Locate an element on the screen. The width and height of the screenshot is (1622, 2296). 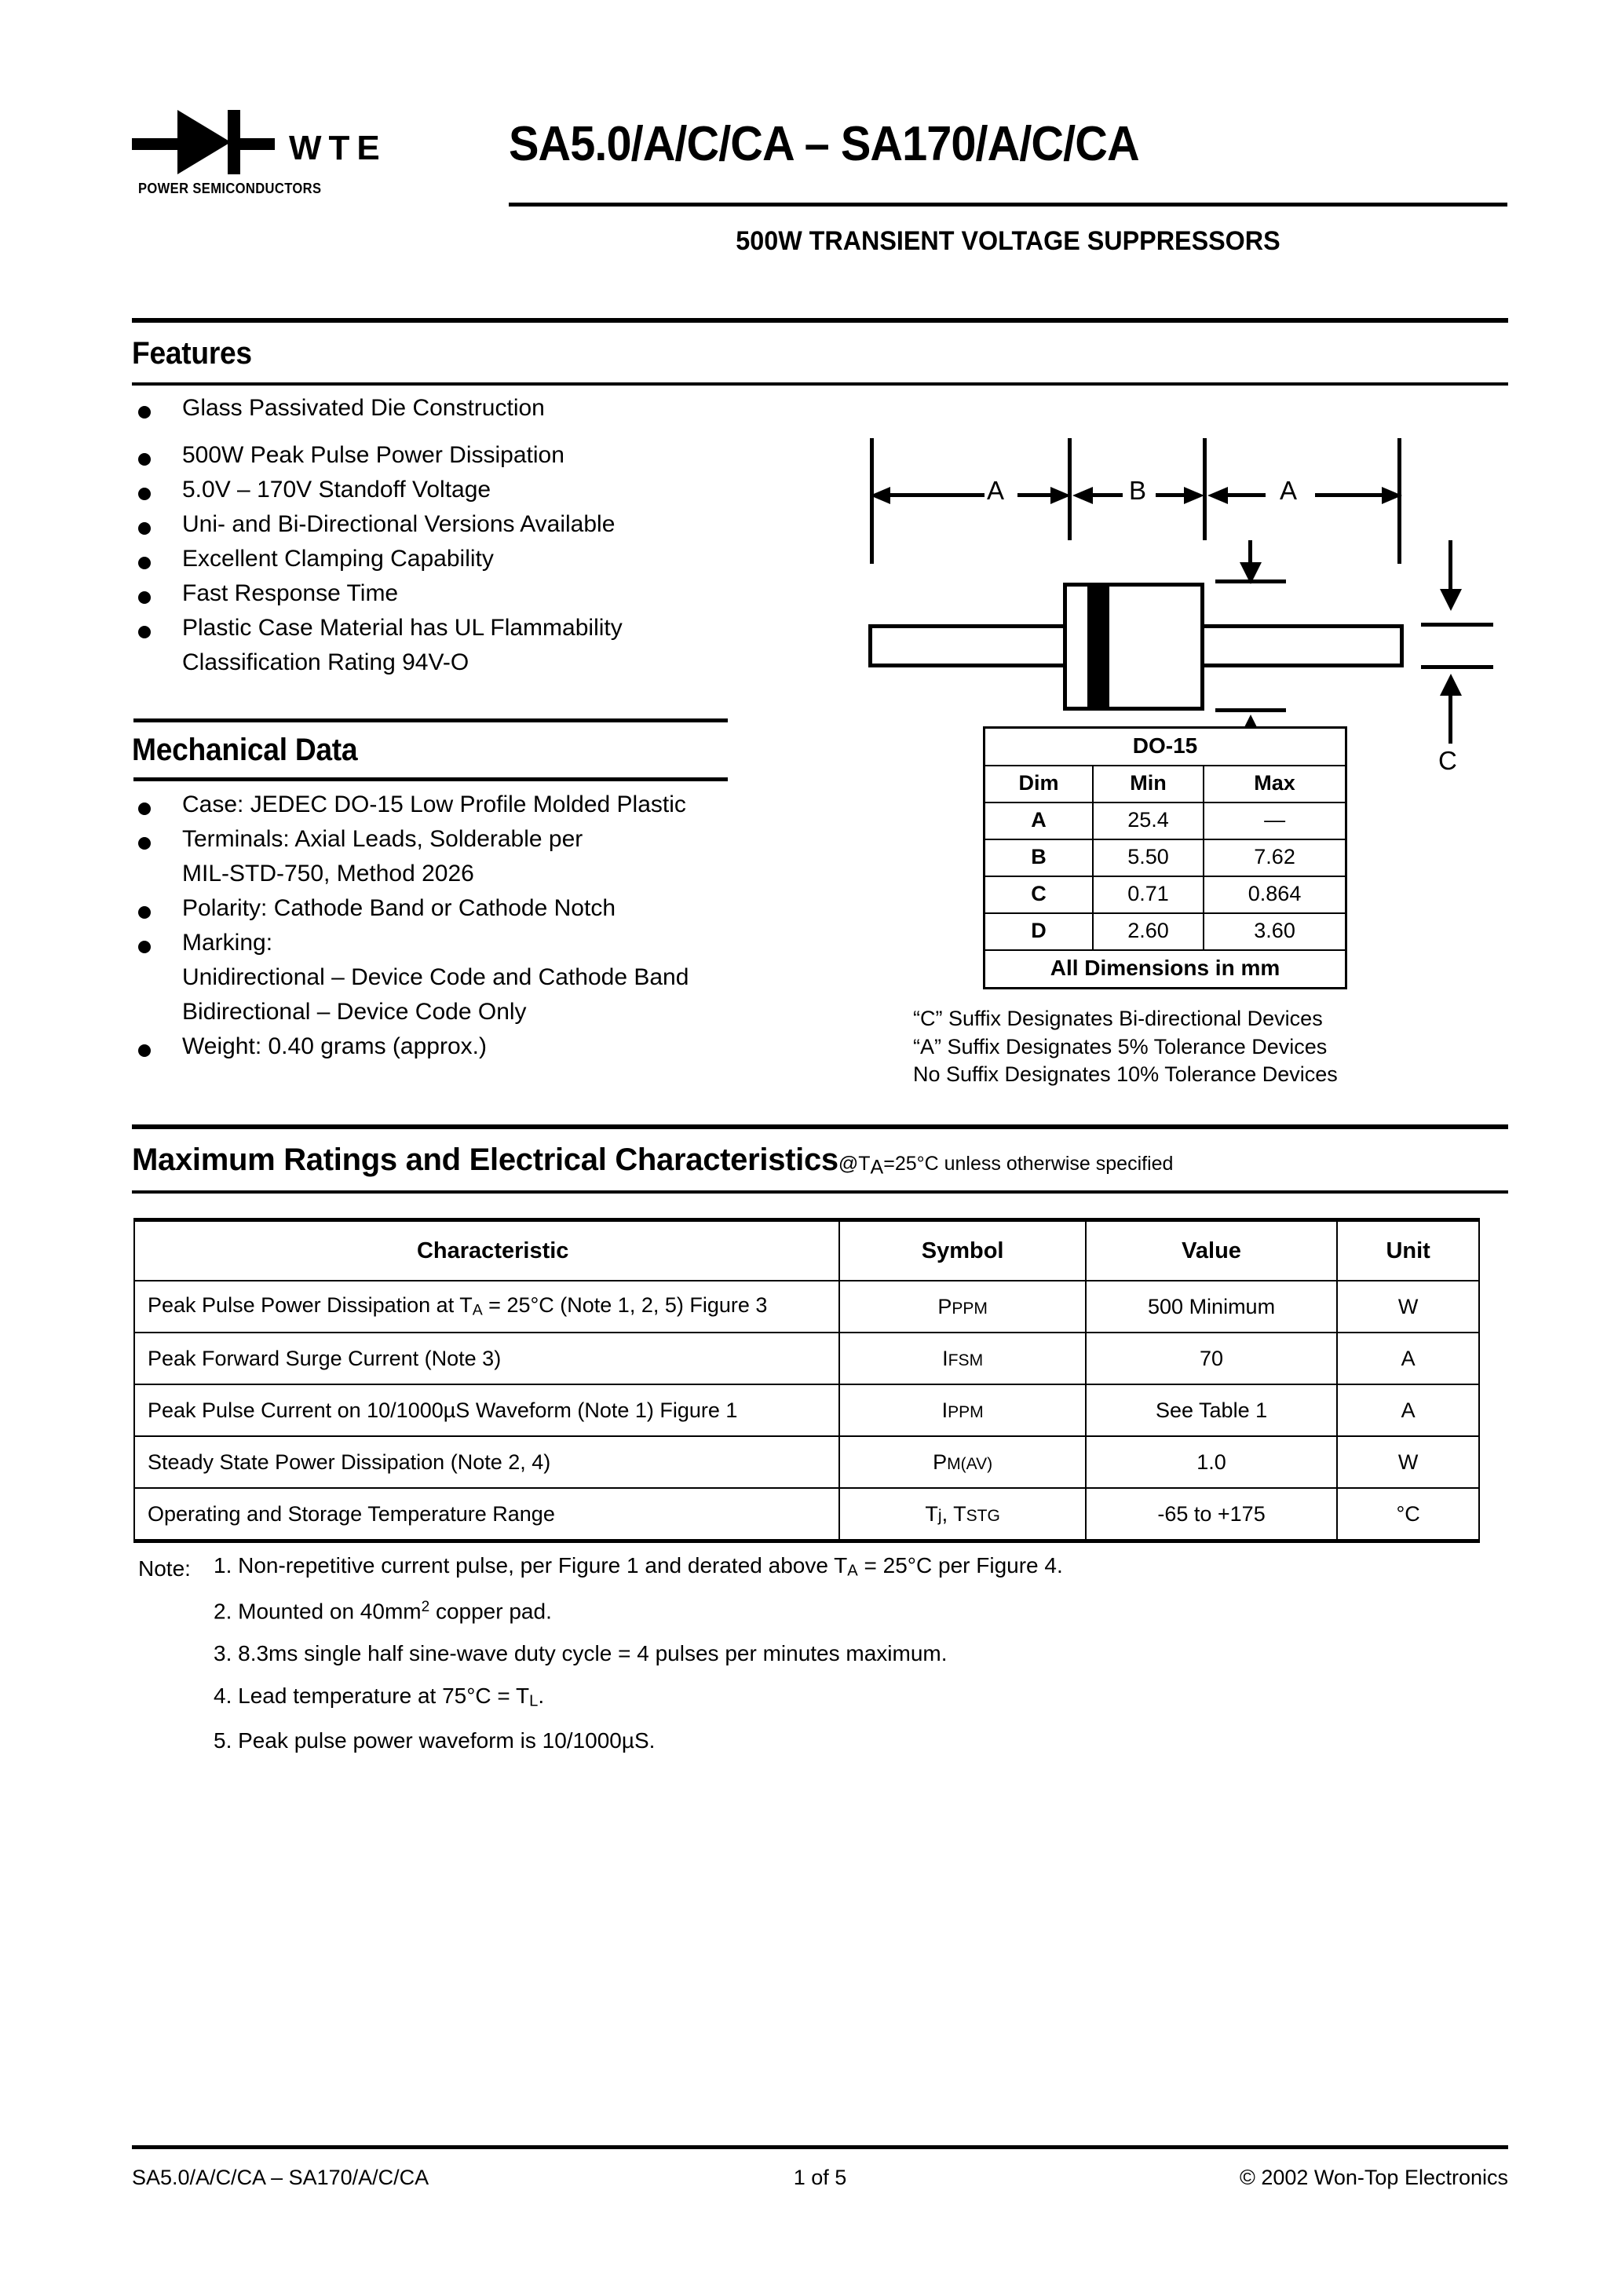
mech-text: Polarity: Cathode Band or Cathode Notch is located at coordinates (399, 908).